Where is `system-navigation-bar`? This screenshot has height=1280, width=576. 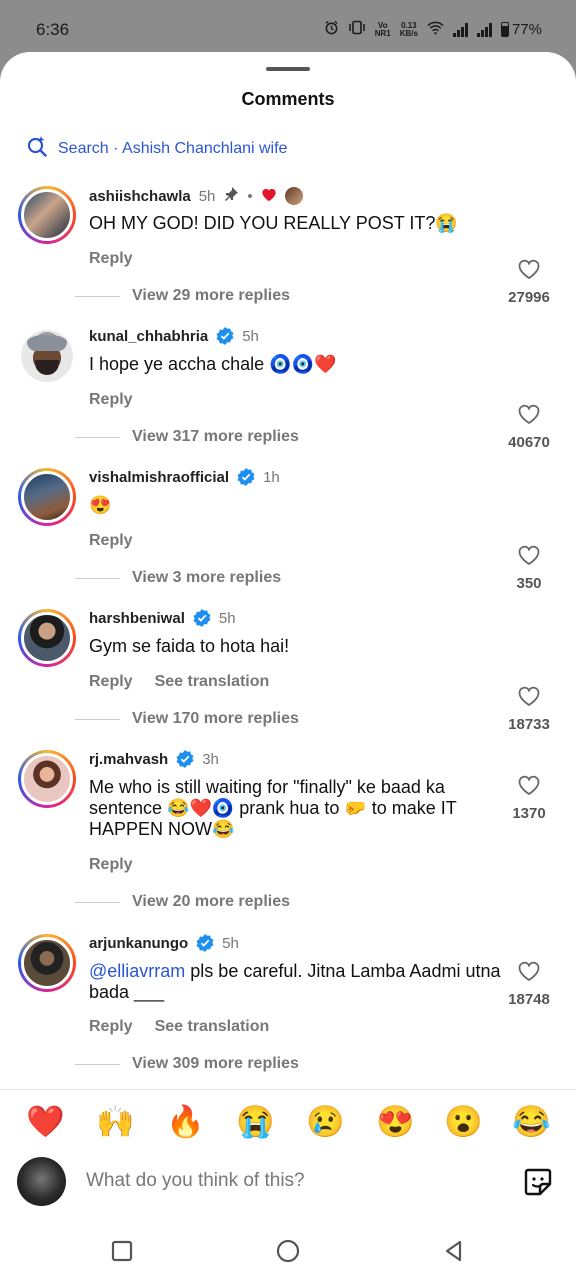 system-navigation-bar is located at coordinates (288, 1251).